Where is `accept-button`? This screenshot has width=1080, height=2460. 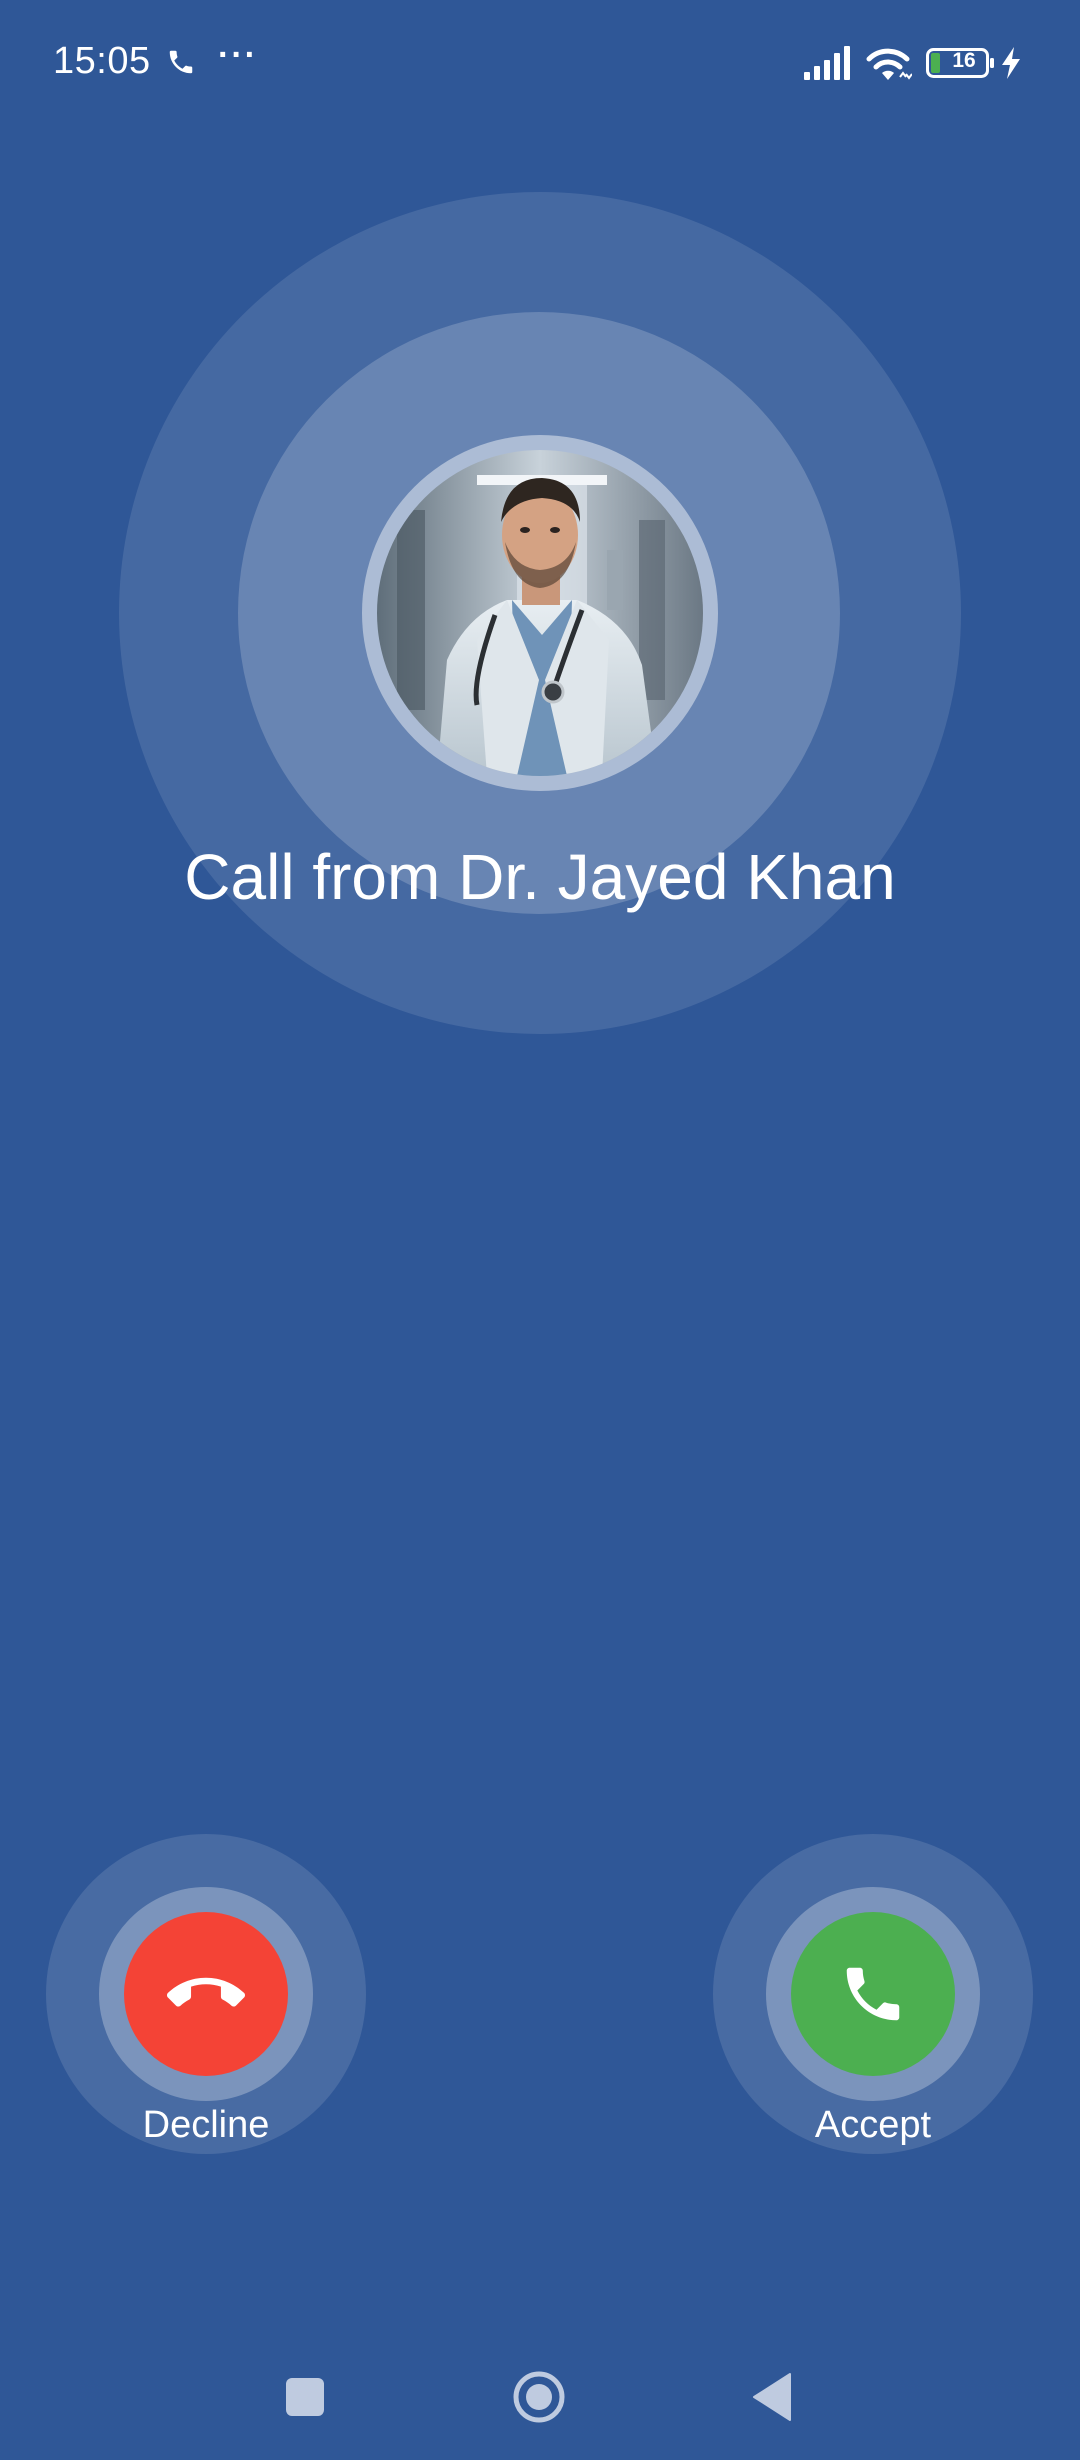
accept-button is located at coordinates (873, 1994).